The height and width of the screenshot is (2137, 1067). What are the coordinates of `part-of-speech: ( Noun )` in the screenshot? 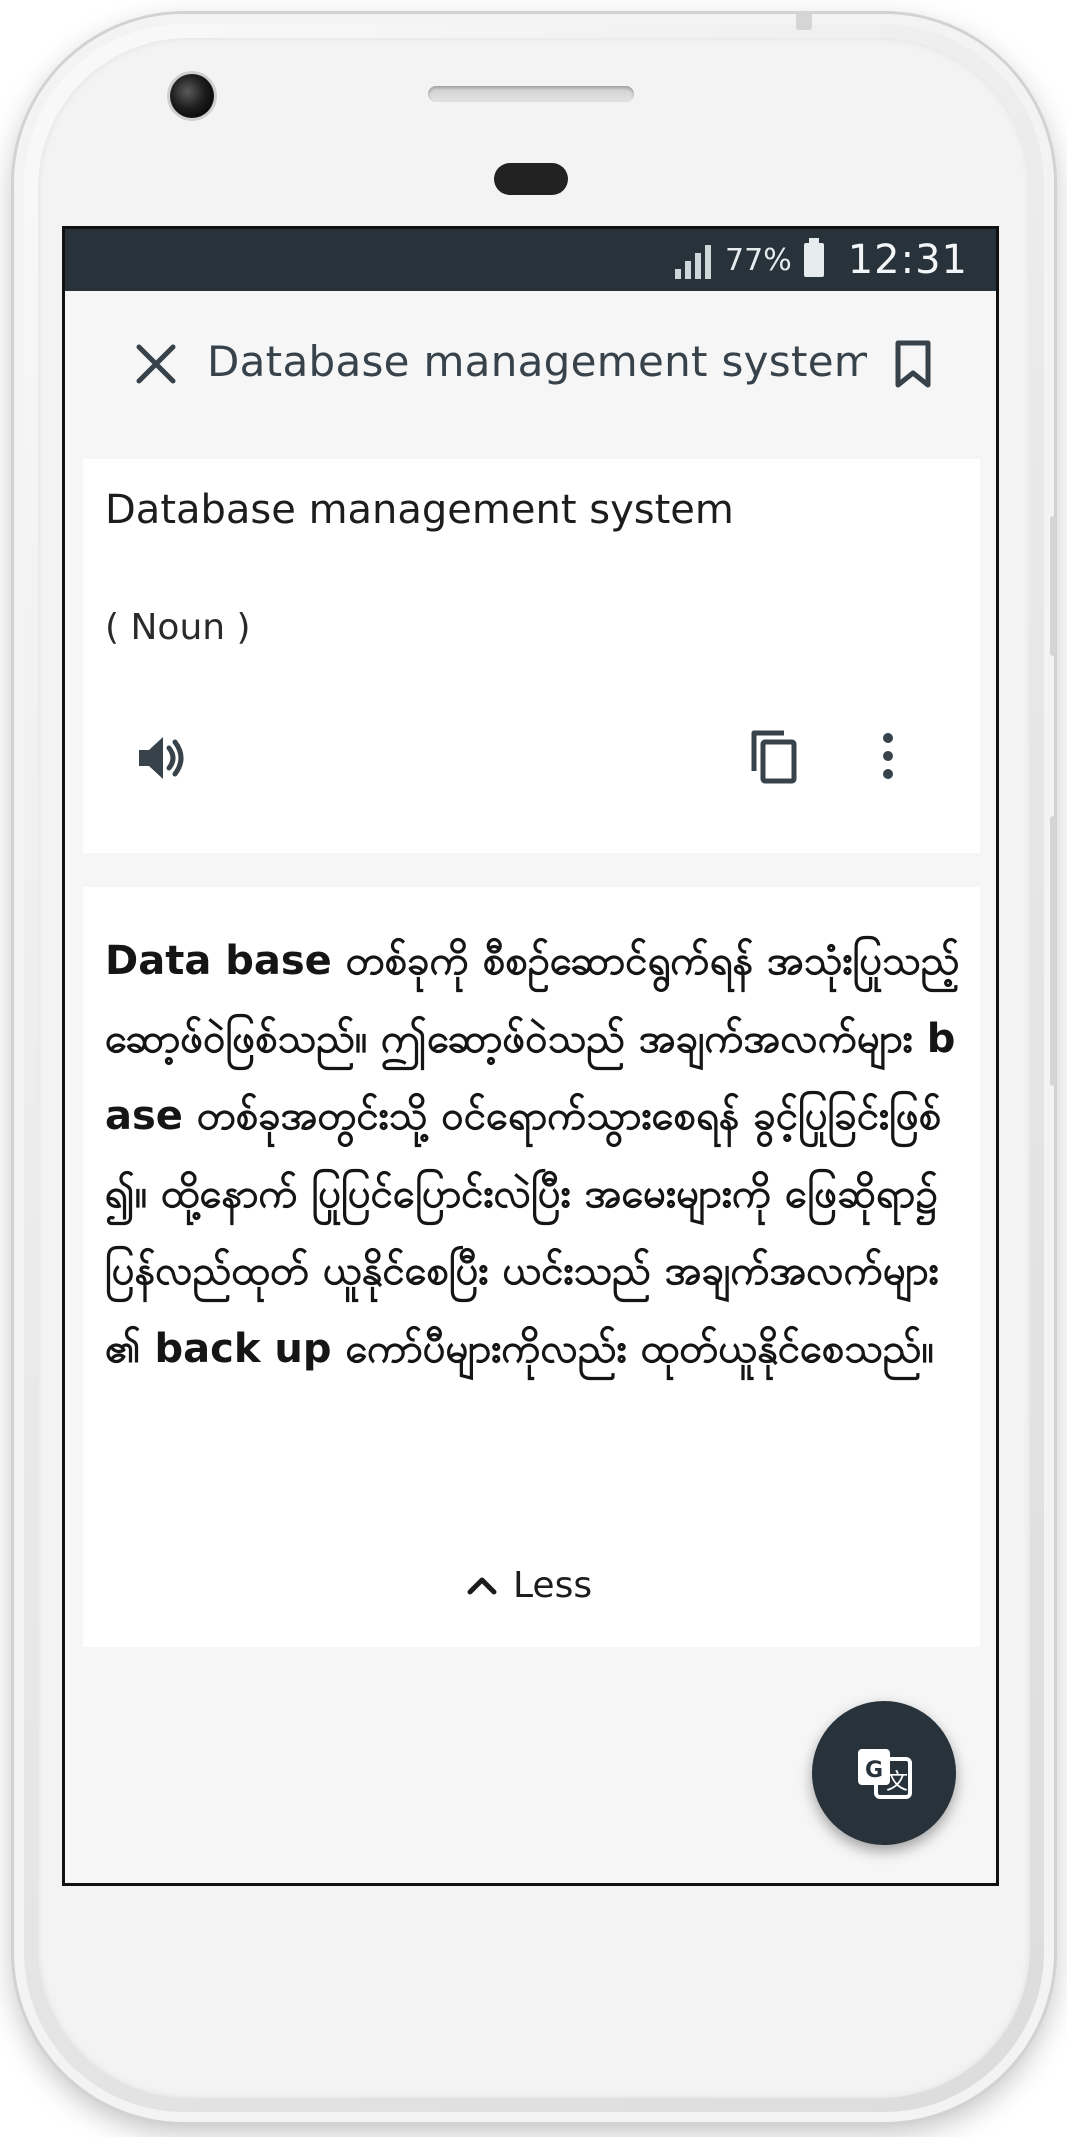 It's located at (178, 627).